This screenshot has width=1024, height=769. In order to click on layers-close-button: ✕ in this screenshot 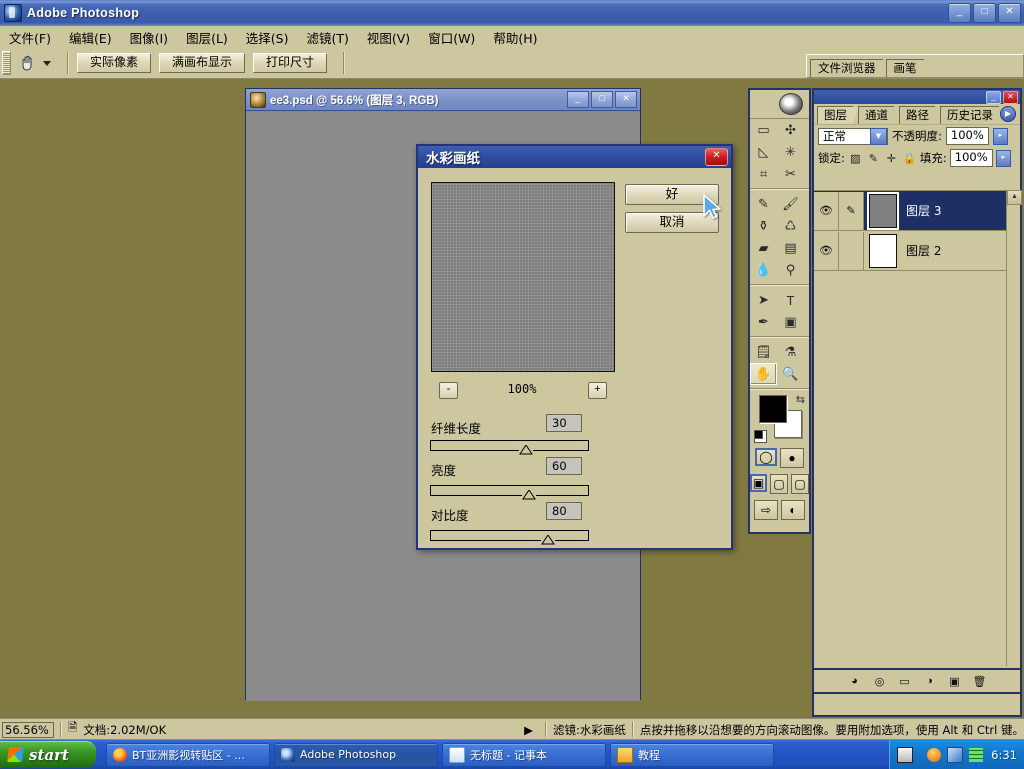, I will do `click(1010, 97)`.